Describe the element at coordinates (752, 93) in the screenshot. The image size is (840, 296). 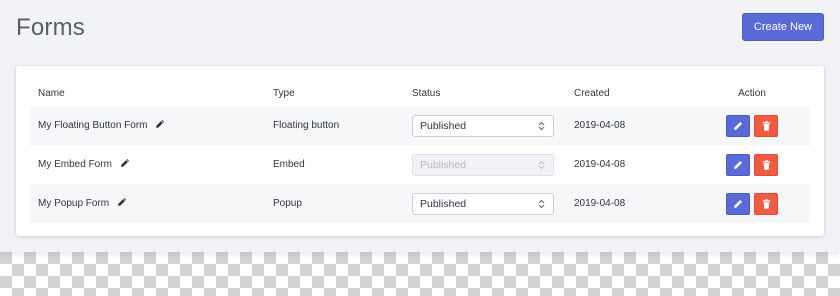
I see `column-header-action: Action` at that location.